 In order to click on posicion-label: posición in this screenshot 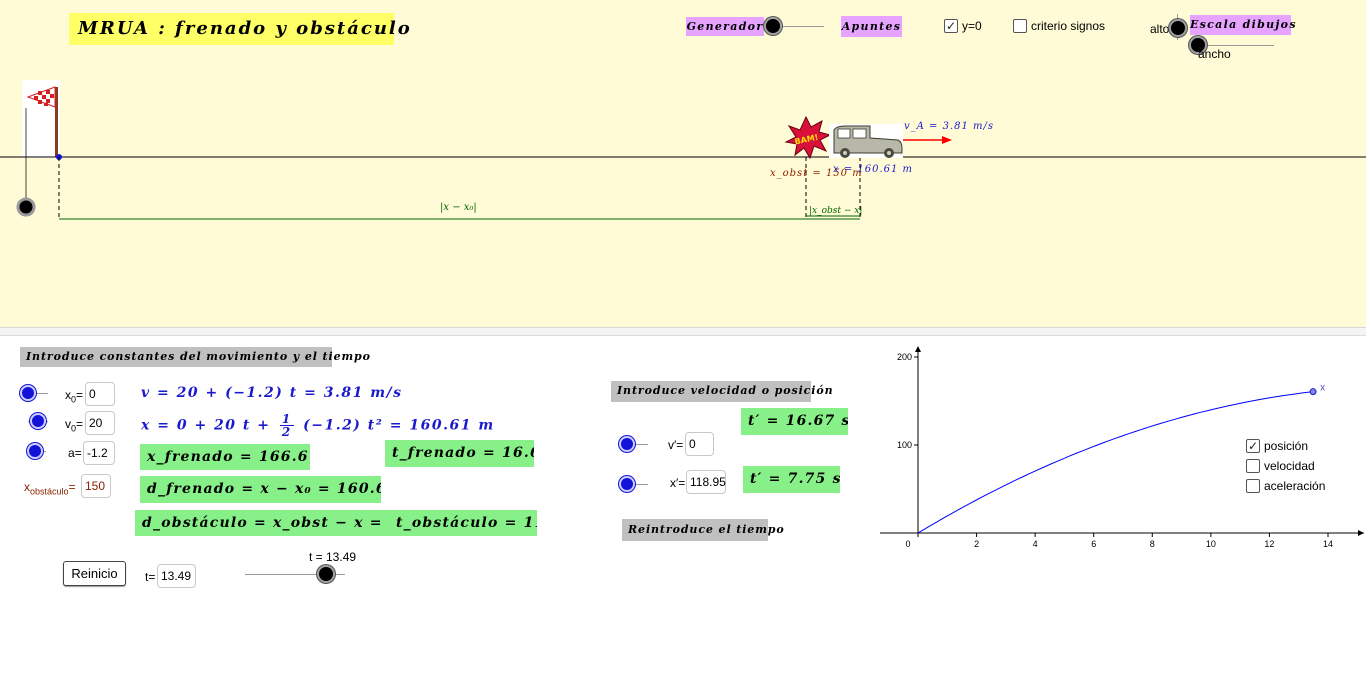, I will do `click(1286, 446)`.